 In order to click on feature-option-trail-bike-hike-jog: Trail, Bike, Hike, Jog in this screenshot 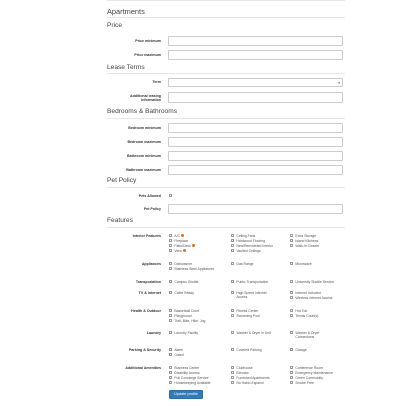, I will do `click(187, 321)`.